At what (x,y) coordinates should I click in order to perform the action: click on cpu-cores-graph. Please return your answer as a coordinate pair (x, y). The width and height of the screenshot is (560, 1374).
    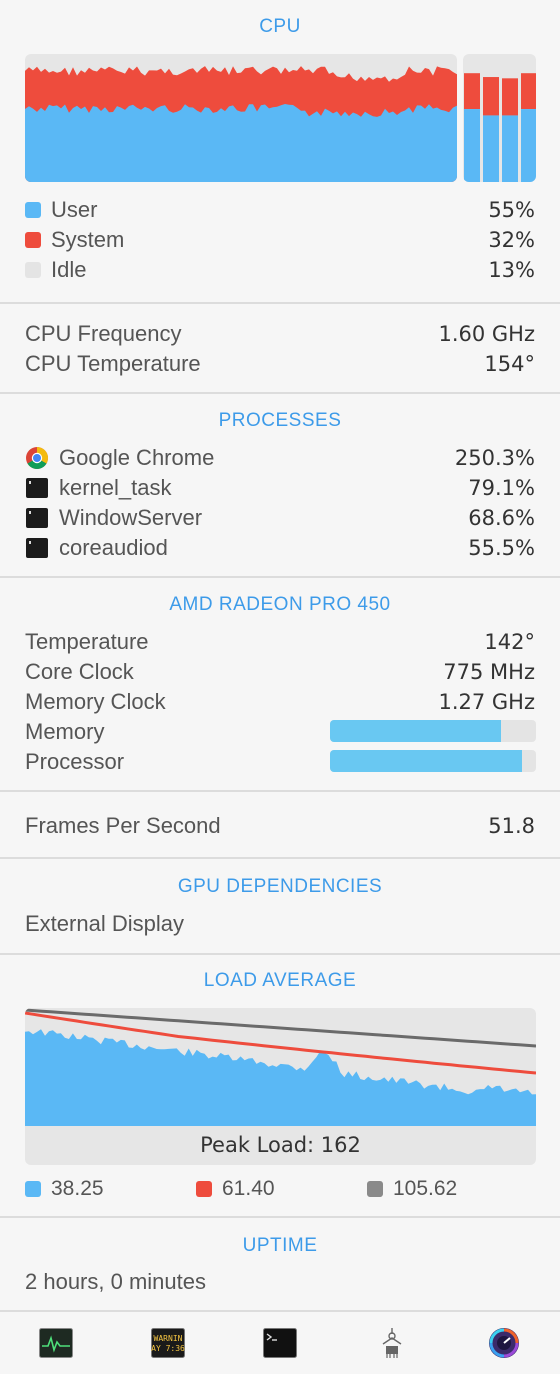
    Looking at the image, I should click on (499, 118).